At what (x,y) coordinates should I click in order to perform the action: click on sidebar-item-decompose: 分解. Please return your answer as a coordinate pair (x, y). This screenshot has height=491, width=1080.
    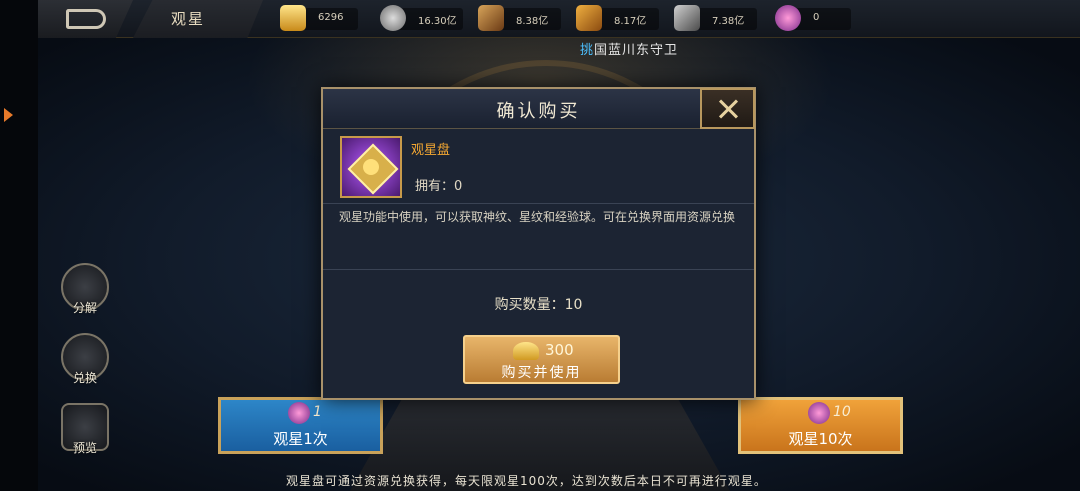
    Looking at the image, I should click on (85, 293).